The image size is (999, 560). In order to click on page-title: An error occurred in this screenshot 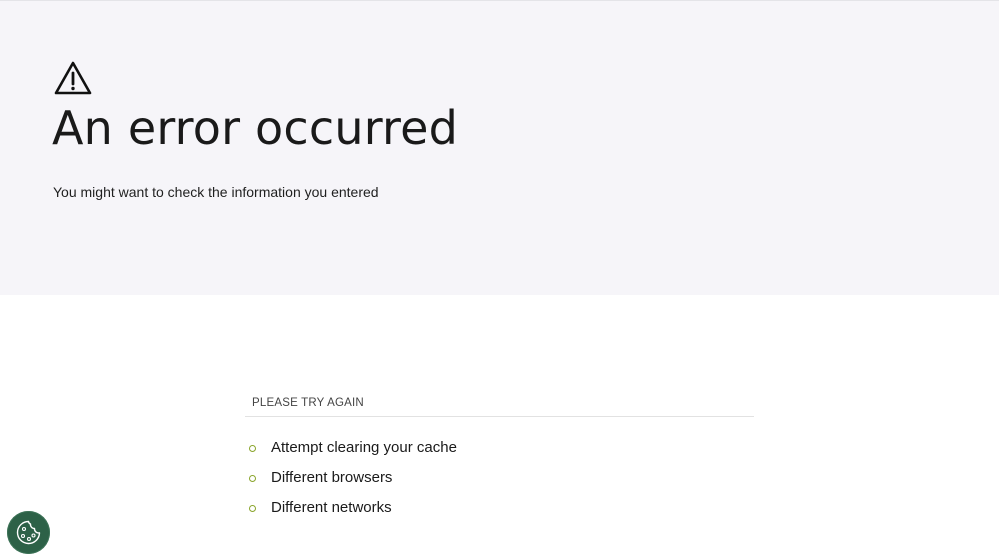, I will do `click(255, 128)`.